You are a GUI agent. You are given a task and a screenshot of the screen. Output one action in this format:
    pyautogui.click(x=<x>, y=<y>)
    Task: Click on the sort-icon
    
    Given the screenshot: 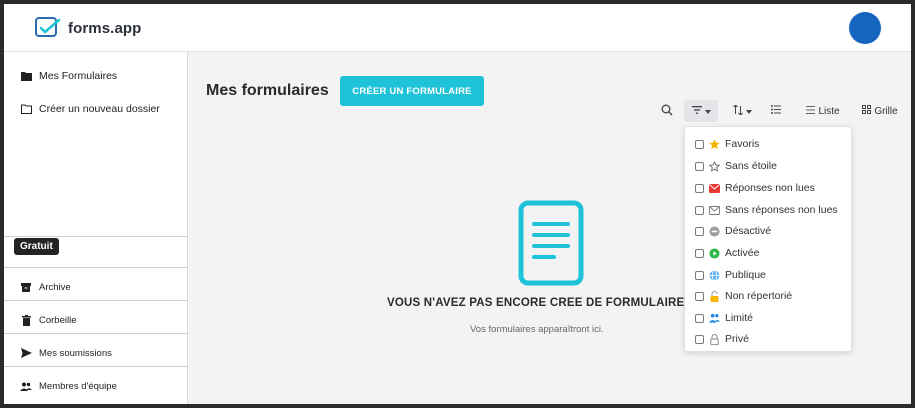 What is the action you would take?
    pyautogui.click(x=737, y=110)
    